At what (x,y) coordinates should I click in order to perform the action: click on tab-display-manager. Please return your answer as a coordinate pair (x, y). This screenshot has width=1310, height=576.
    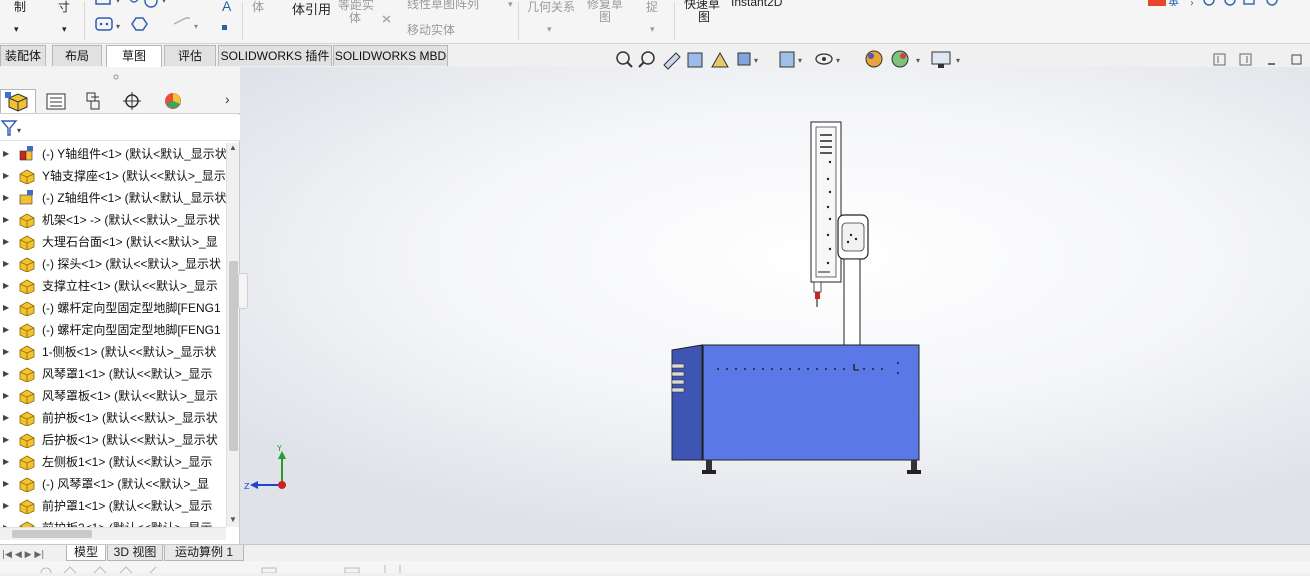
    Looking at the image, I should click on (170, 101).